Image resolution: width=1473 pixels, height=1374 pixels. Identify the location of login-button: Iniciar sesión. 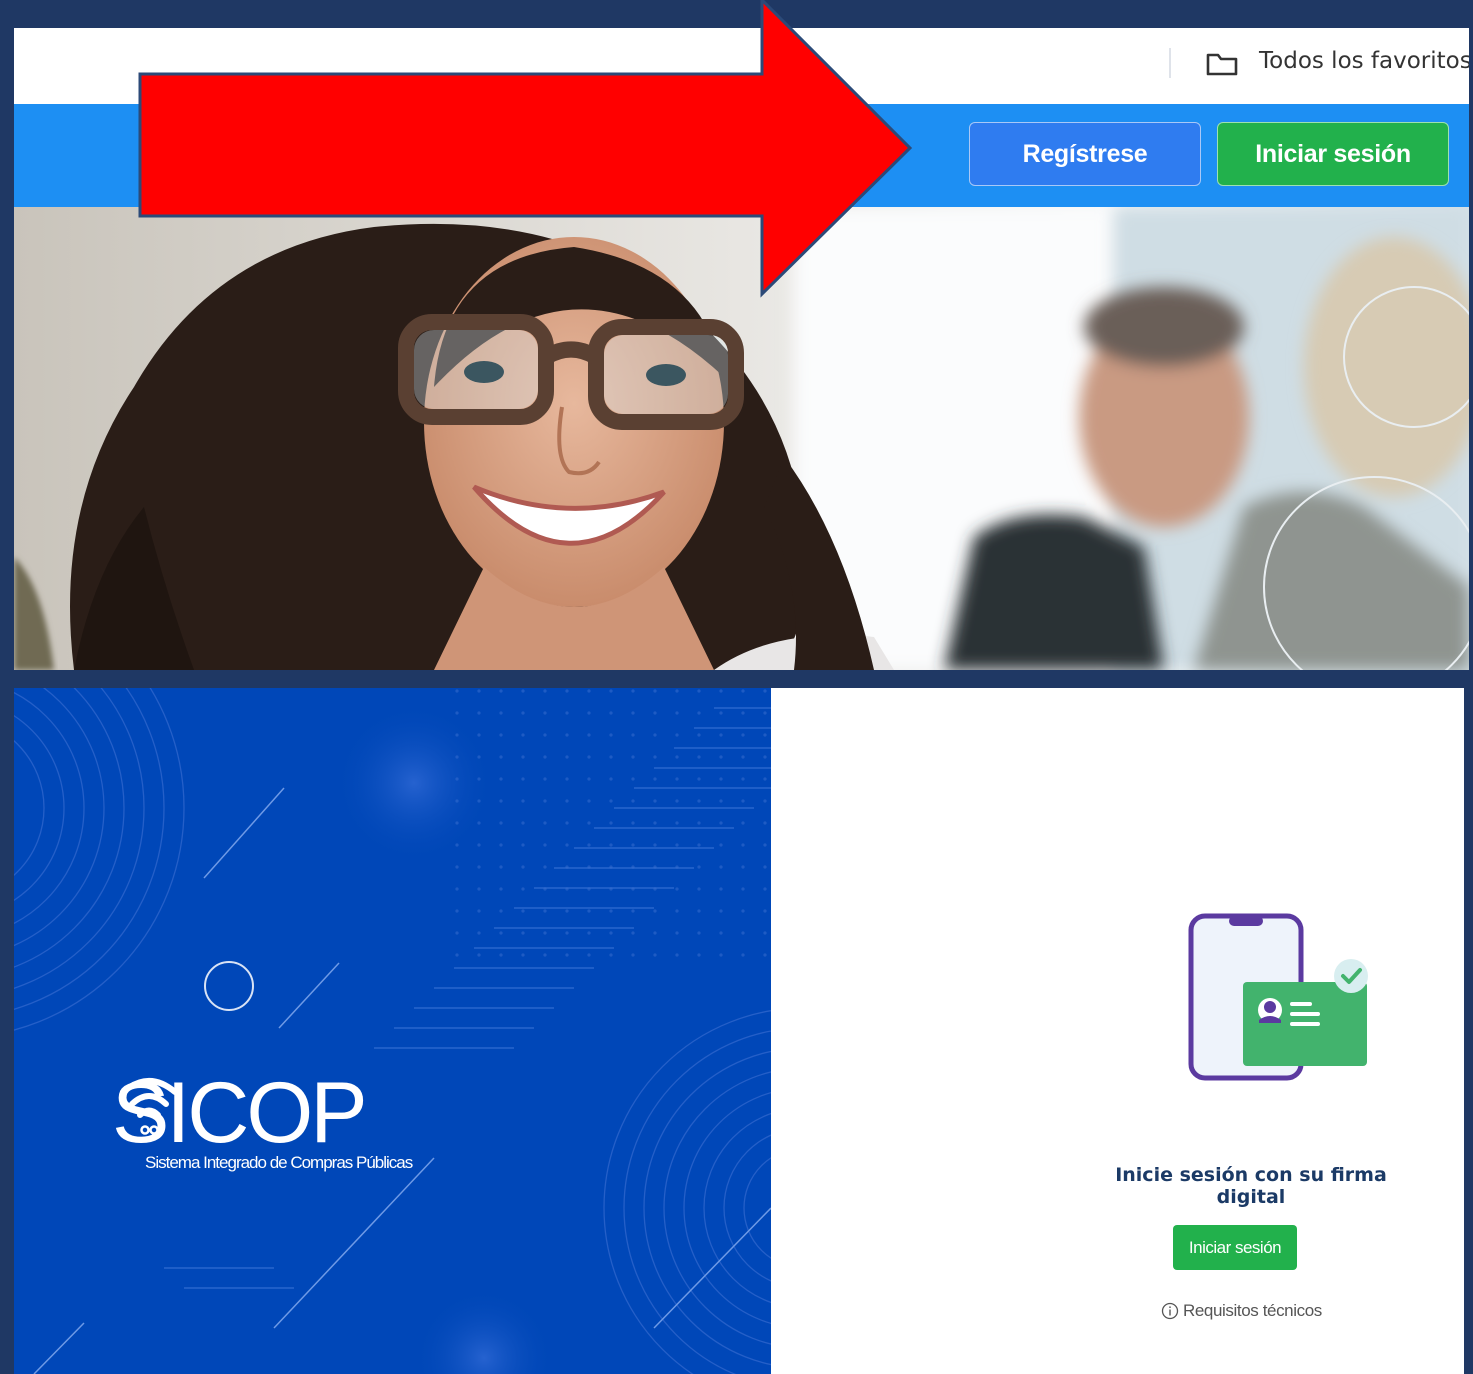
(1333, 154).